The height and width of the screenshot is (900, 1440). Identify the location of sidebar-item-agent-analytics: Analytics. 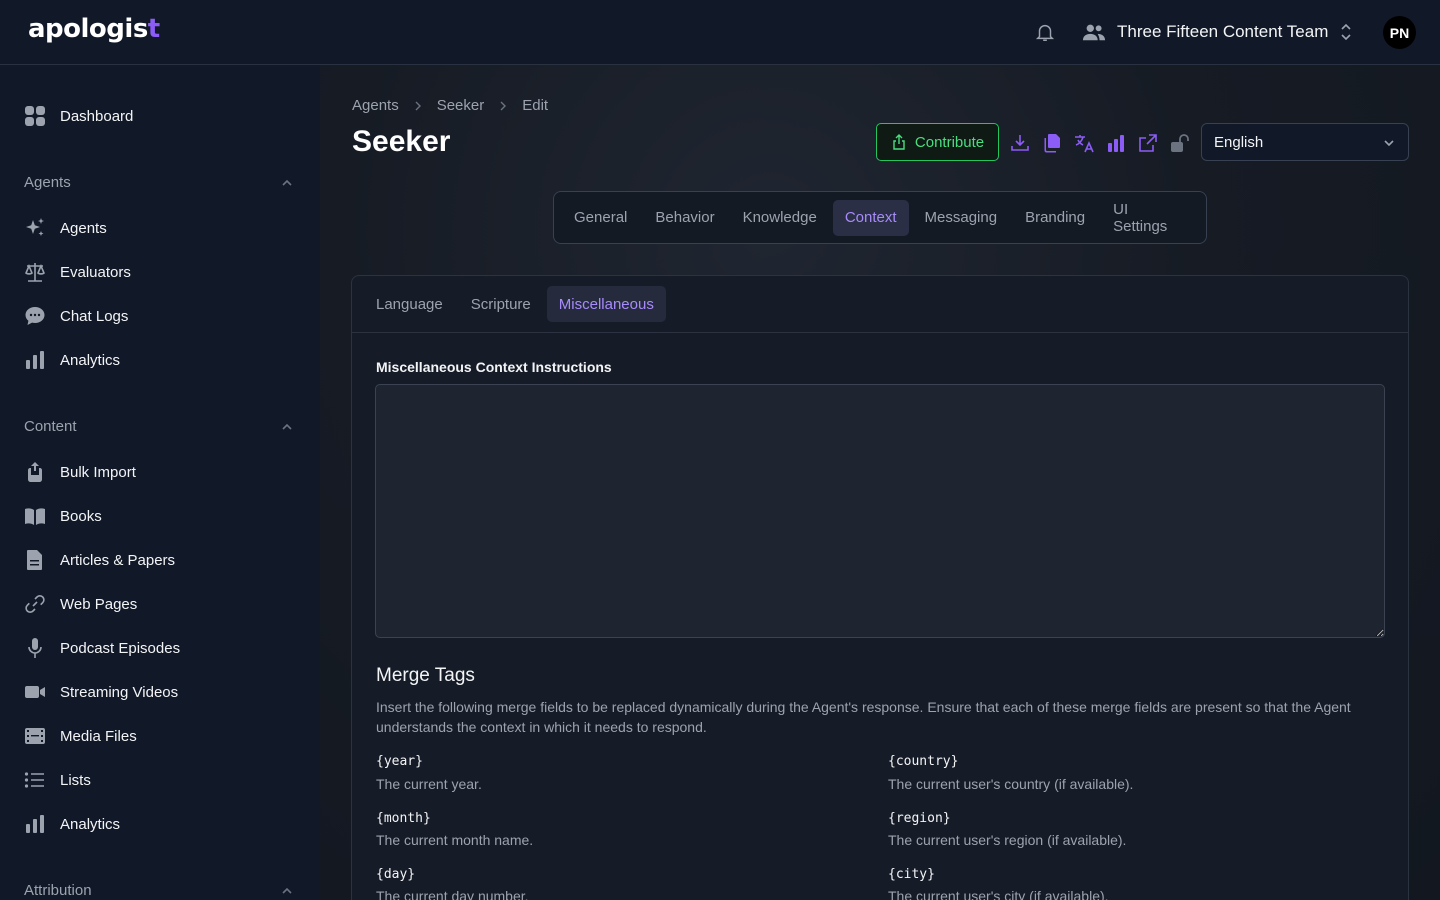
(72, 360).